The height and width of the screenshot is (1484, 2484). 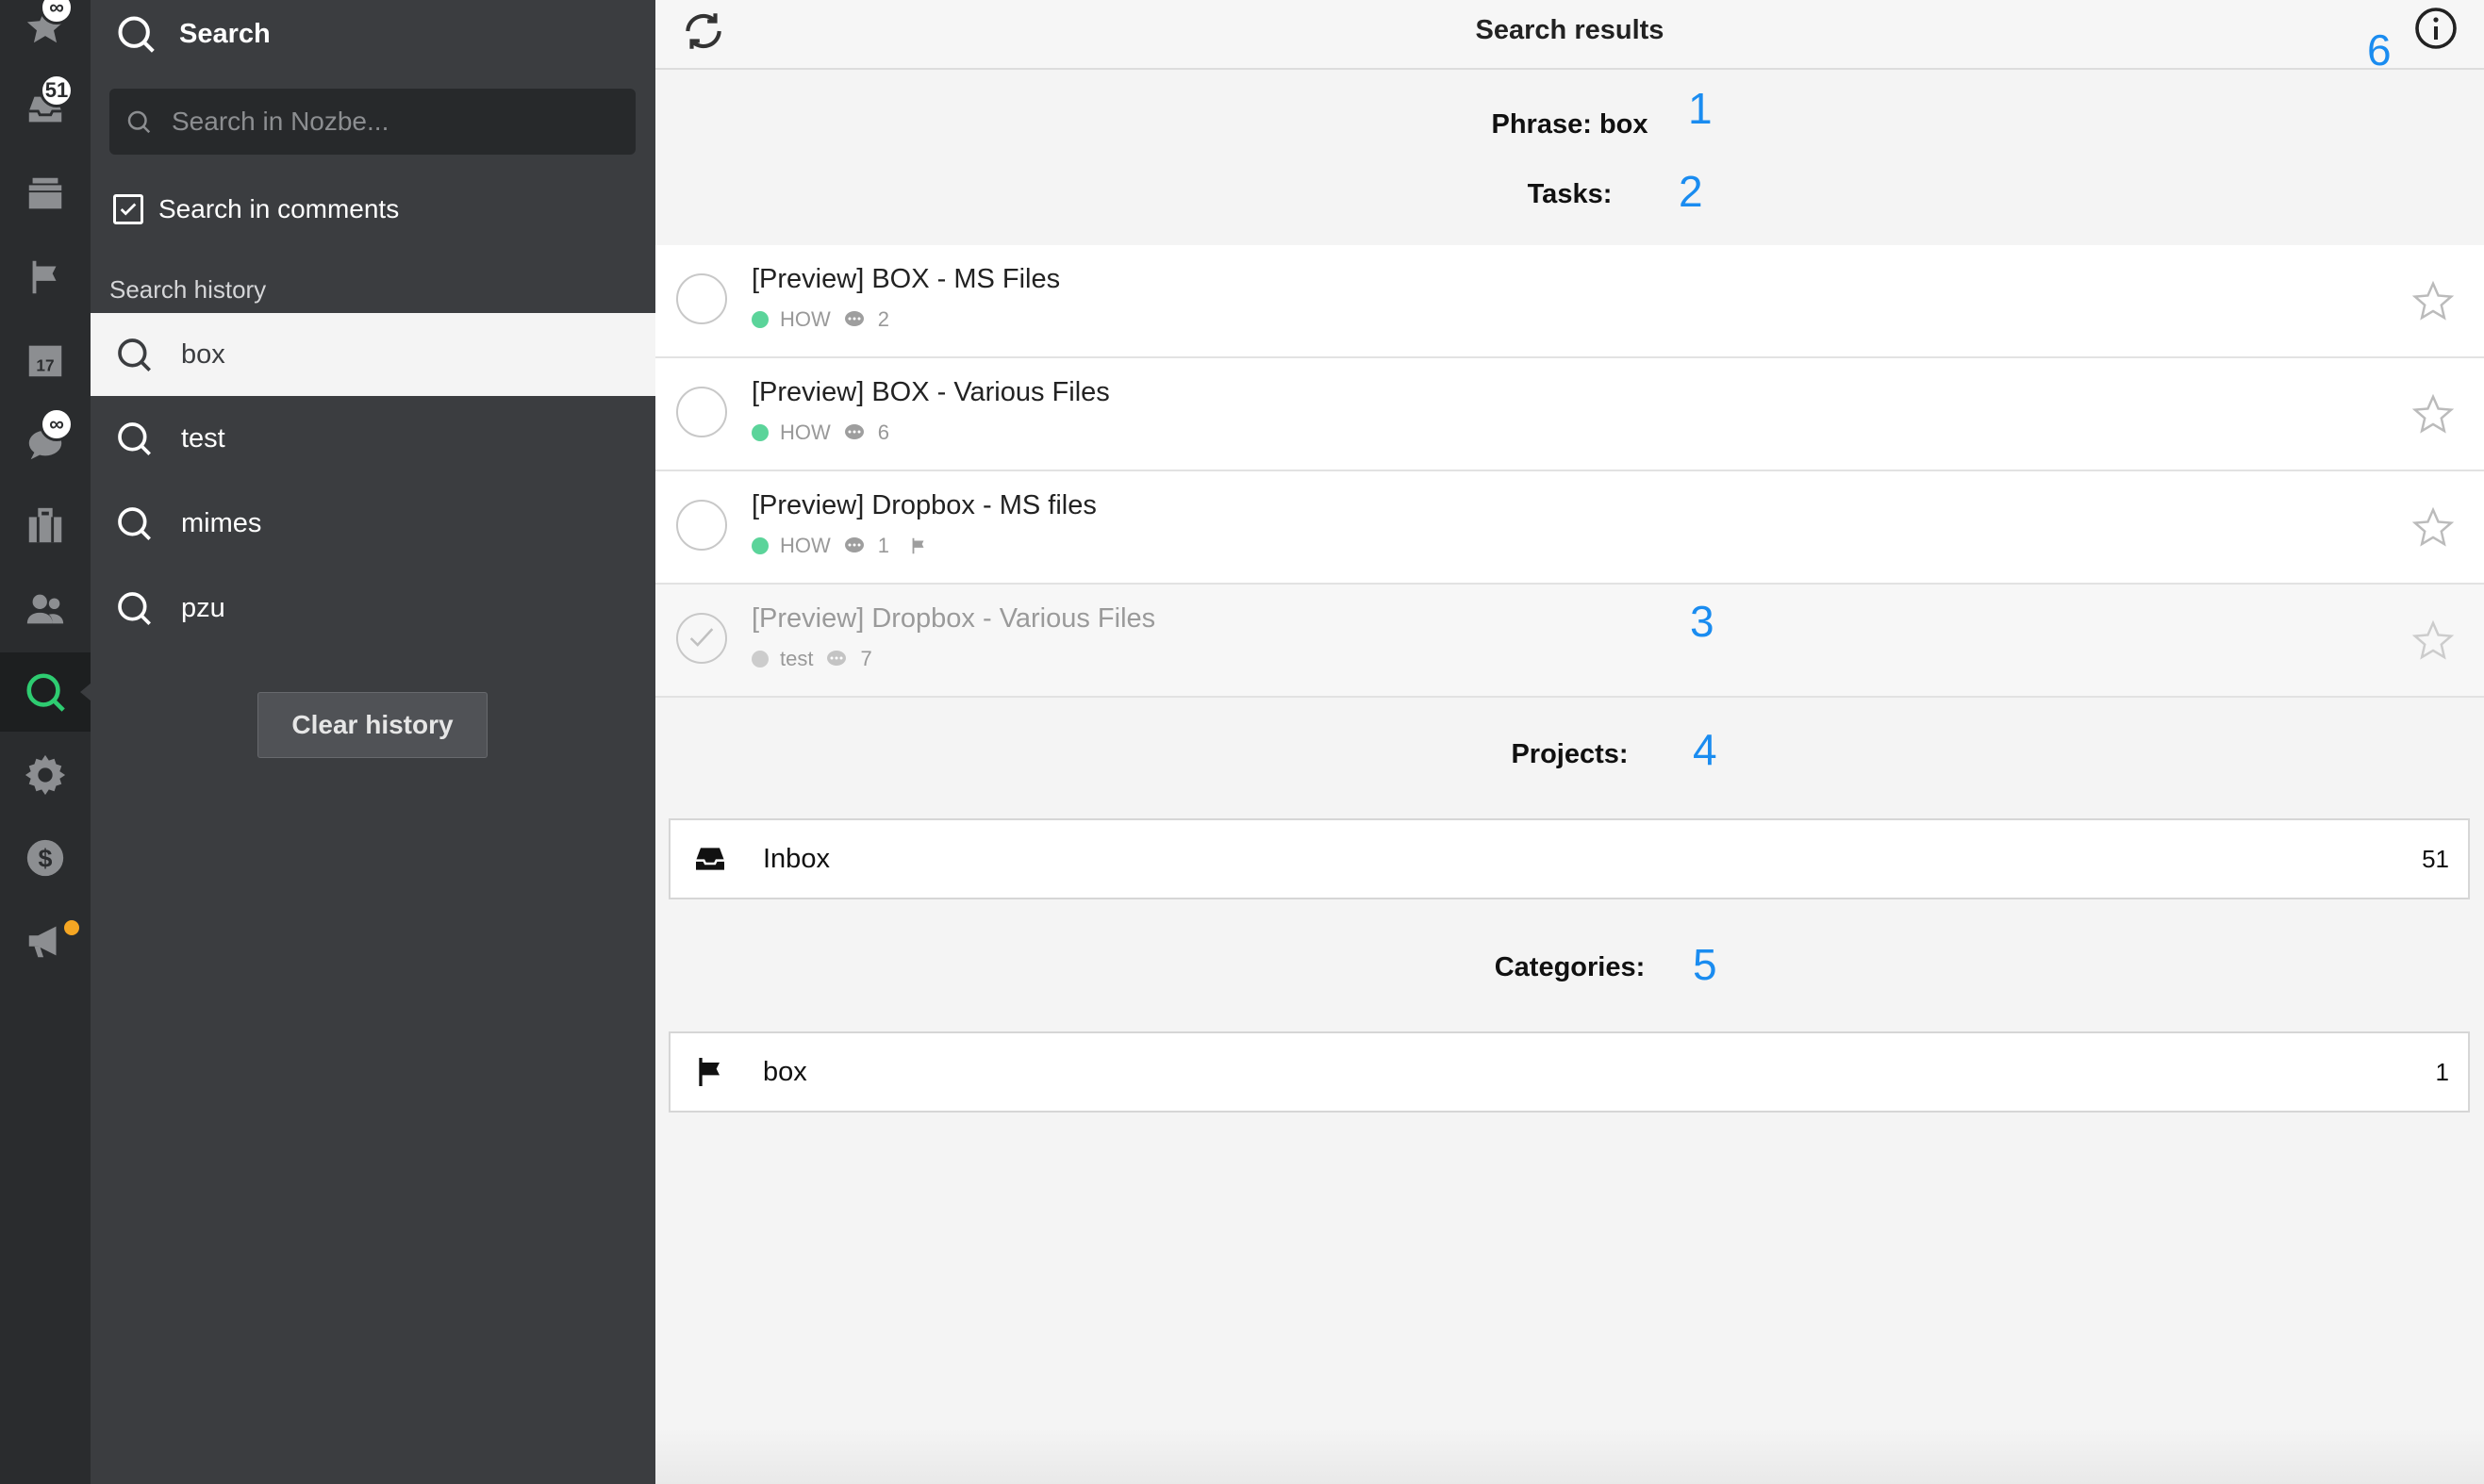 I want to click on rail-inbox: 51, so click(x=45, y=110).